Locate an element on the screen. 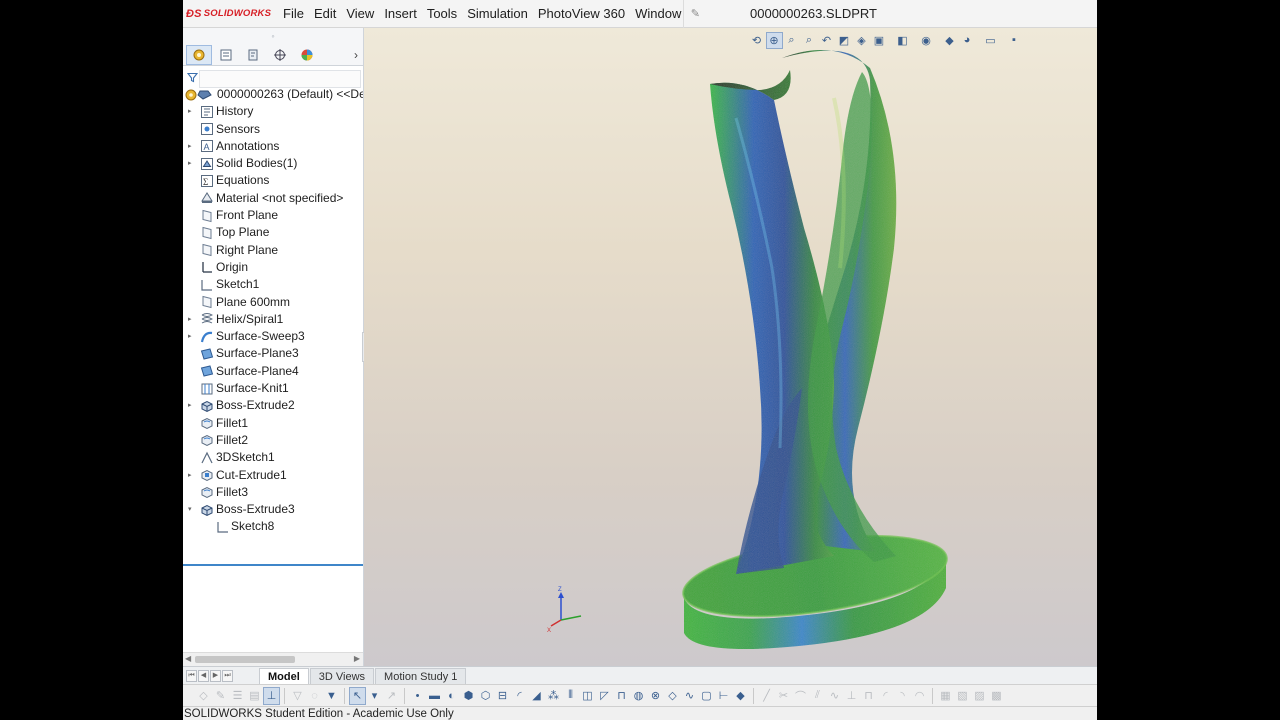 The width and height of the screenshot is (1280, 720). sweep-icon: ⬢ is located at coordinates (468, 696).